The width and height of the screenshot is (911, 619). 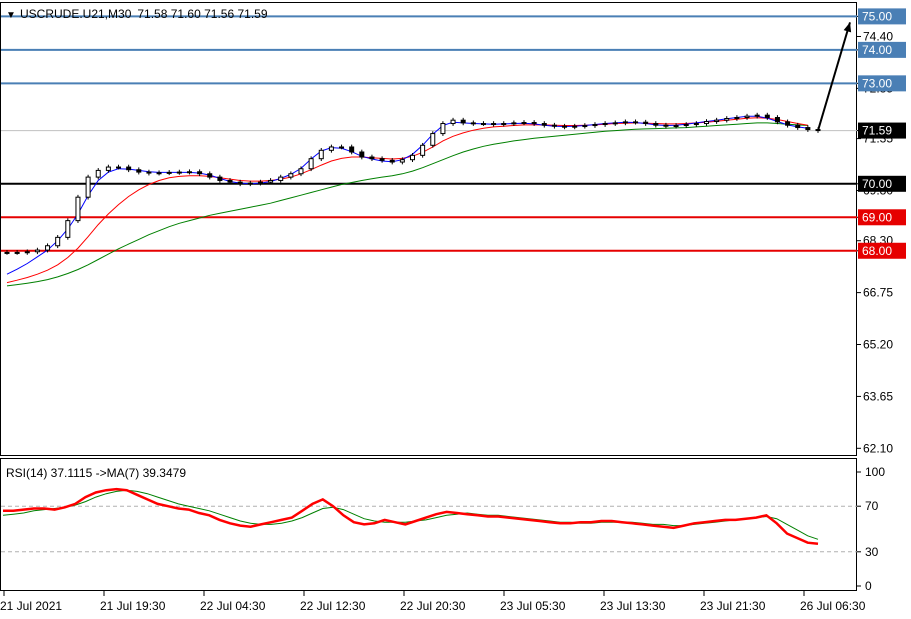 I want to click on time-tick-label: 22 Jul 12:30, so click(x=333, y=606).